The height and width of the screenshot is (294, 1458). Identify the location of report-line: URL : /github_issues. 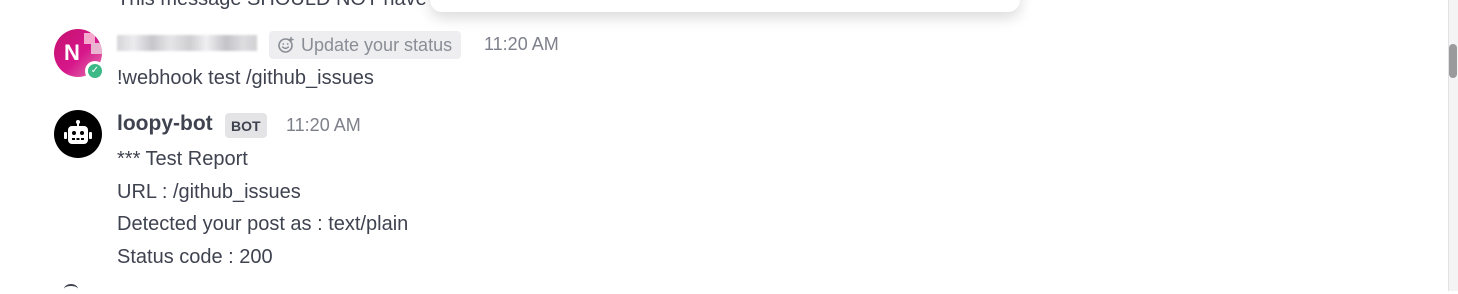
(209, 192).